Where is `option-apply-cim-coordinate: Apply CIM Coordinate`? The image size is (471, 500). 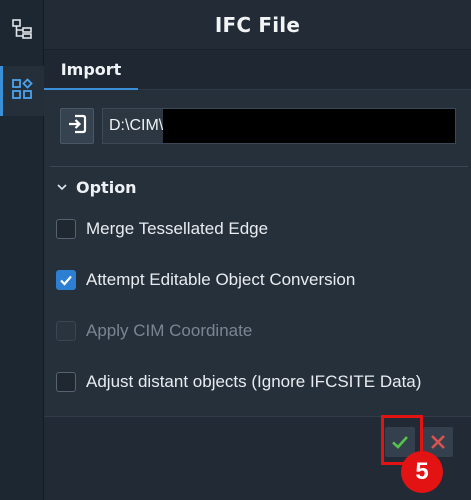 option-apply-cim-coordinate: Apply CIM Coordinate is located at coordinates (154, 331).